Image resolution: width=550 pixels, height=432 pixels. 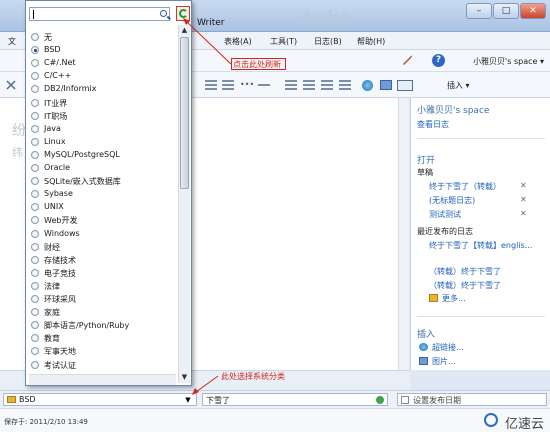 I want to click on menu-tools: 工具(T), so click(x=283, y=41).